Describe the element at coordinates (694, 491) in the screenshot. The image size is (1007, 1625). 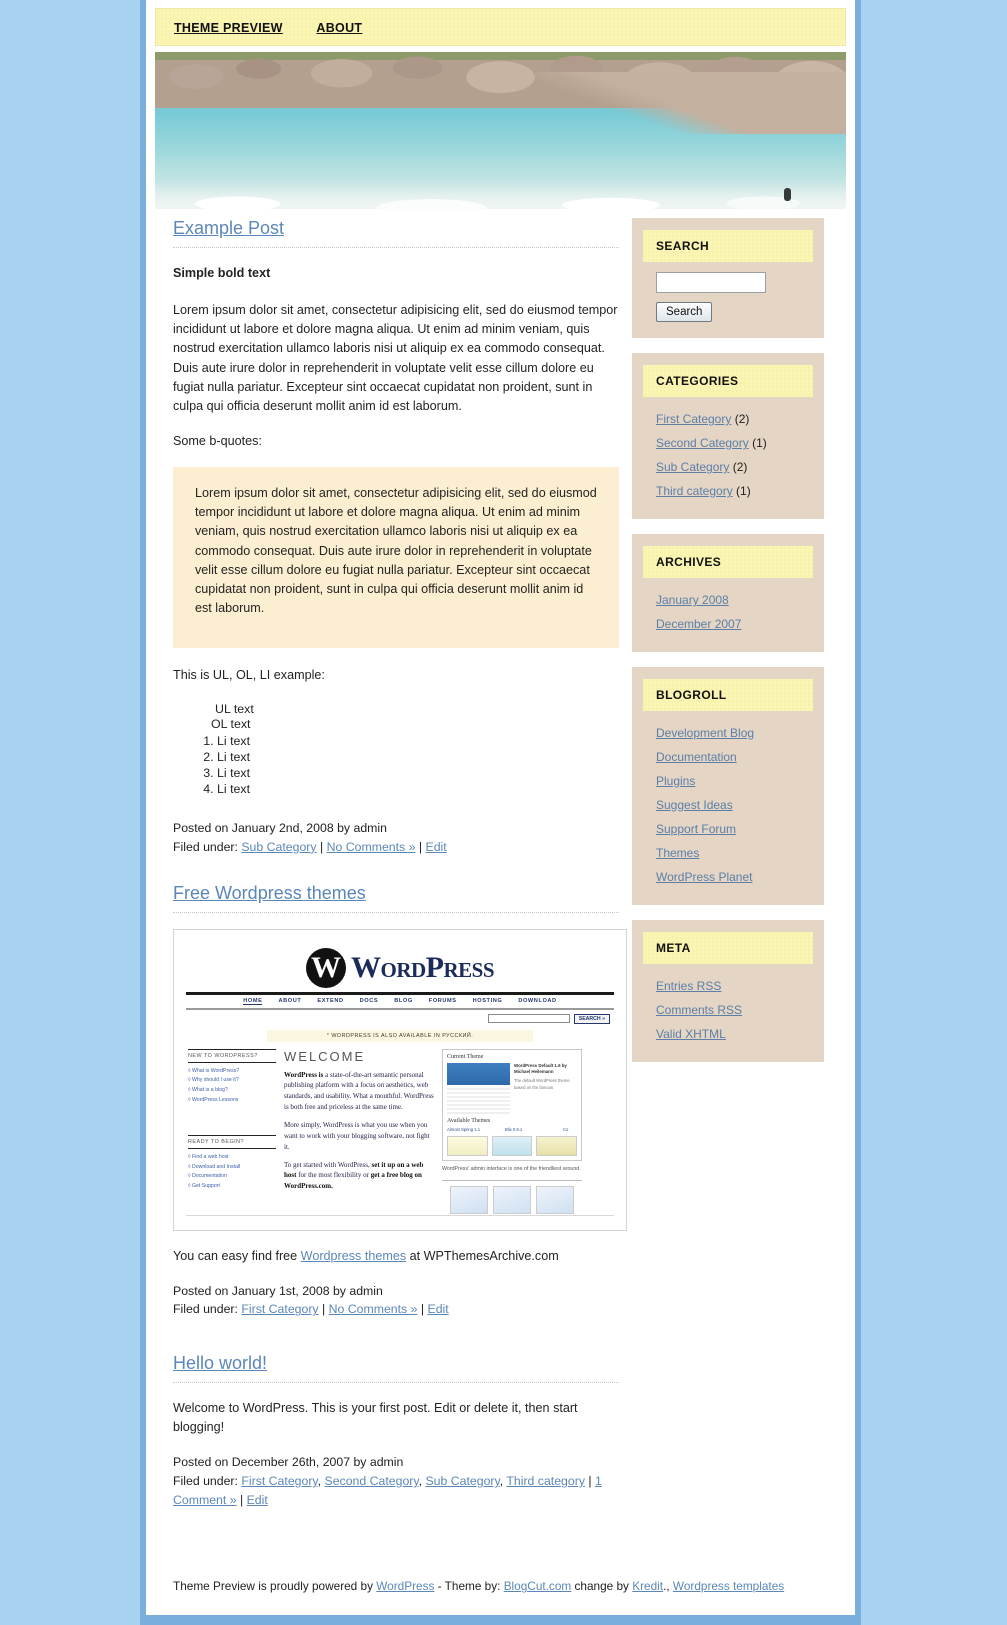
I see `category-link: Third category` at that location.